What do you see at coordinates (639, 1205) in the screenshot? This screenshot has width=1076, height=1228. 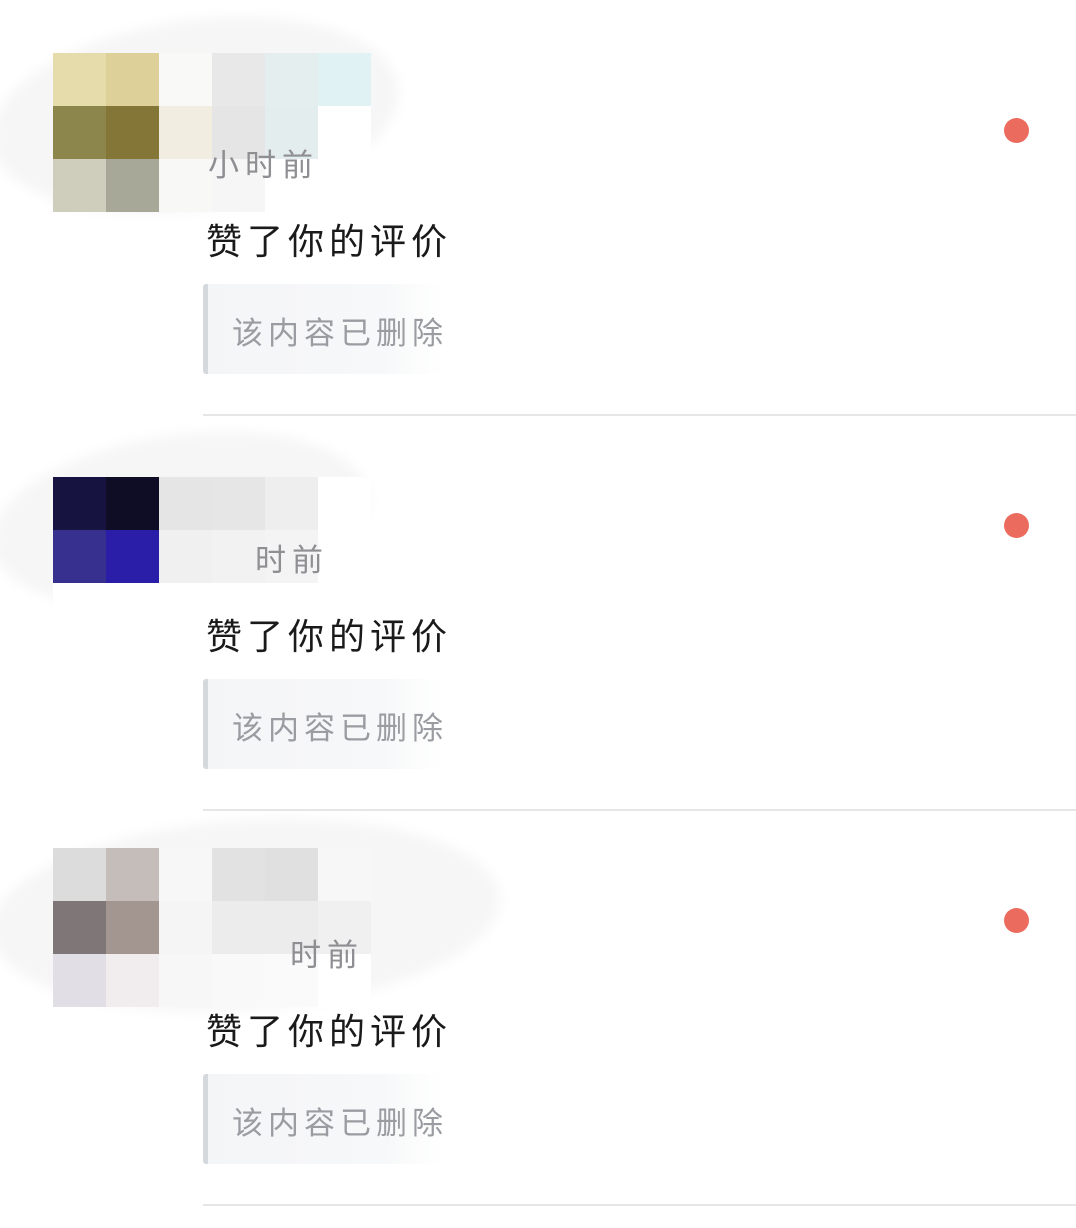 I see `divider` at bounding box center [639, 1205].